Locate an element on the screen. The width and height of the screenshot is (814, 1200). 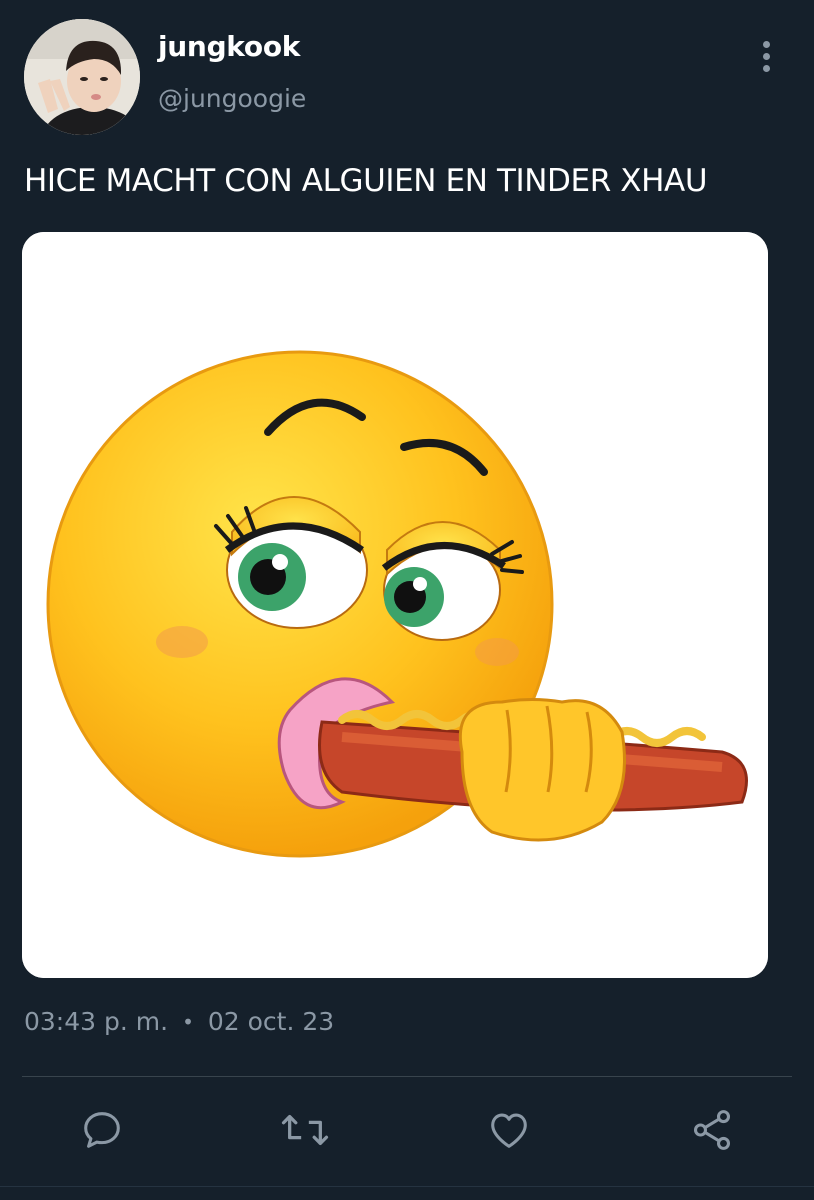
retweet-button is located at coordinates (305, 1130).